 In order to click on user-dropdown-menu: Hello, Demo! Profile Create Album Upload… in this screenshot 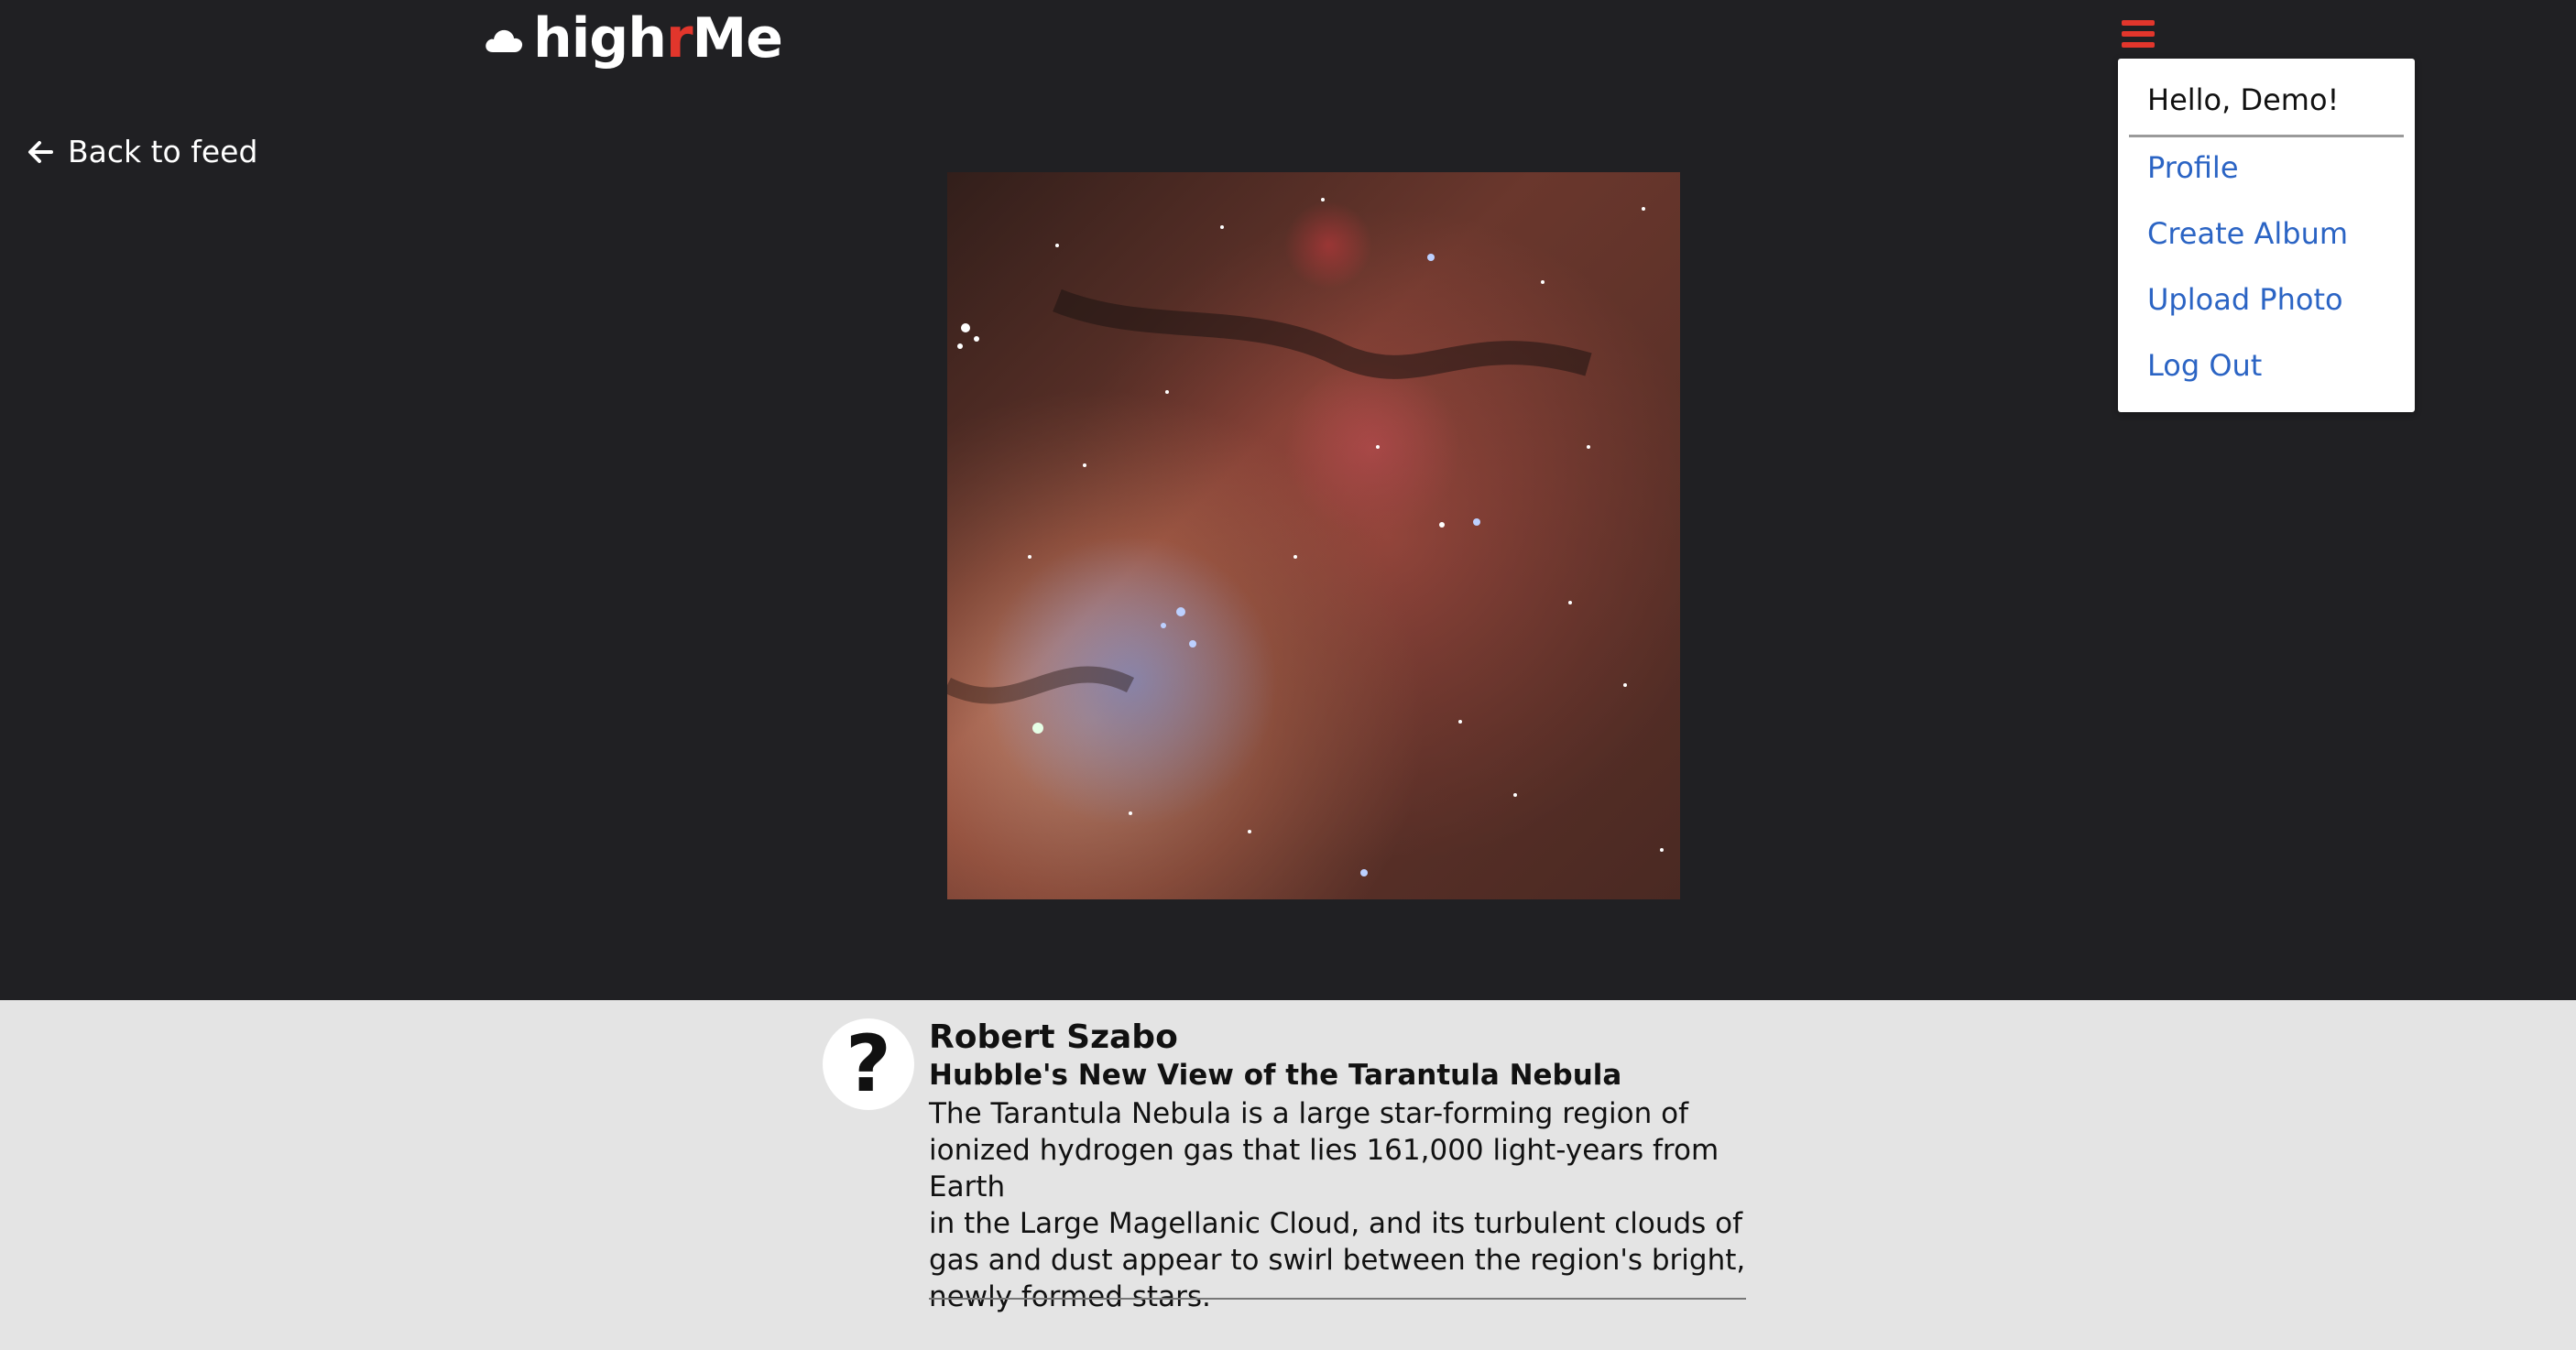, I will do `click(2267, 236)`.